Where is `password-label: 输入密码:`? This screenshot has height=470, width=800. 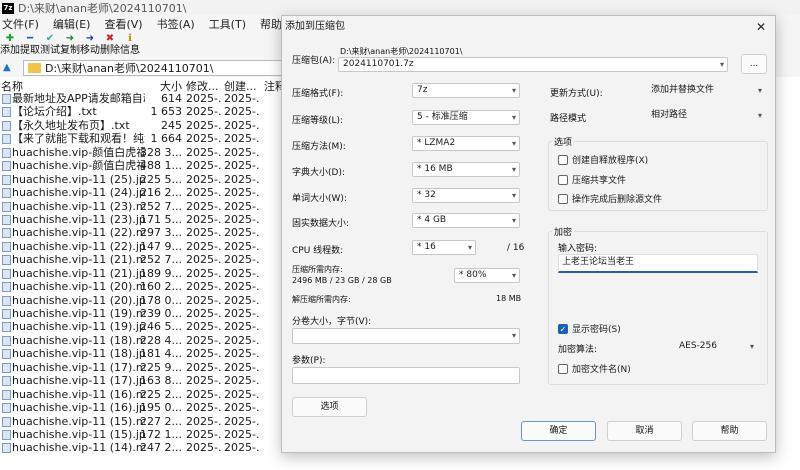
password-label: 输入密码: is located at coordinates (578, 249).